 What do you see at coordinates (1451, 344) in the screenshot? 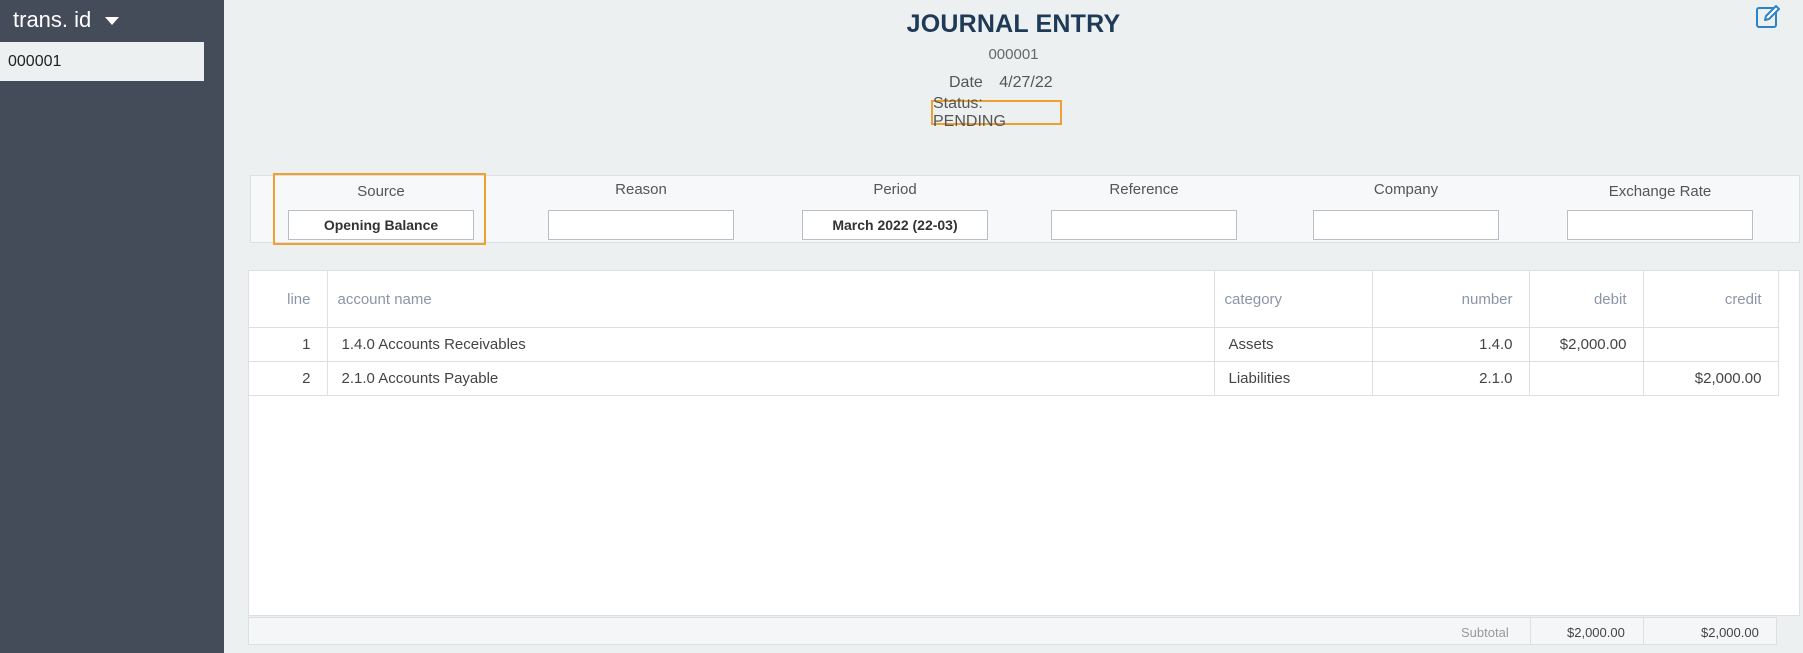
I see `number-cell: 1.4.0` at bounding box center [1451, 344].